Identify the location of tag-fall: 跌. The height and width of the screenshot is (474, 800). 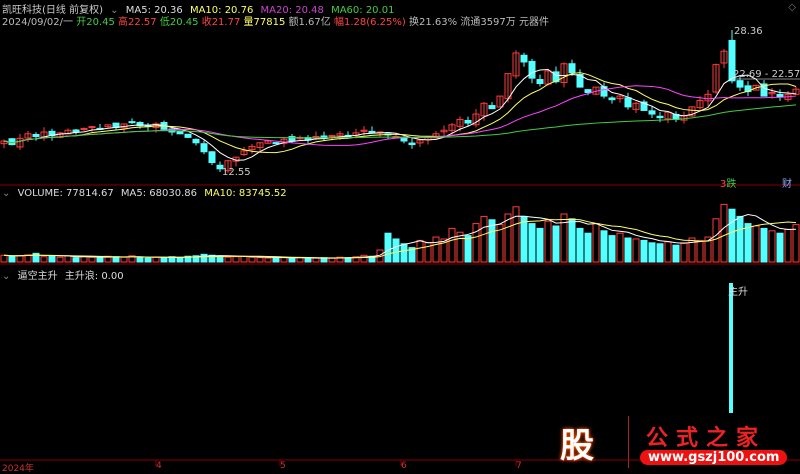
(731, 184).